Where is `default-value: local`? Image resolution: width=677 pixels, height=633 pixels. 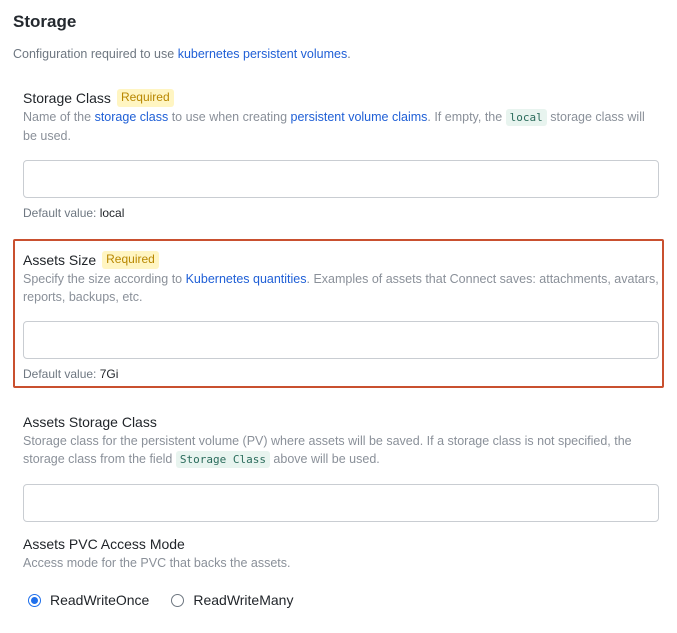 default-value: local is located at coordinates (112, 213).